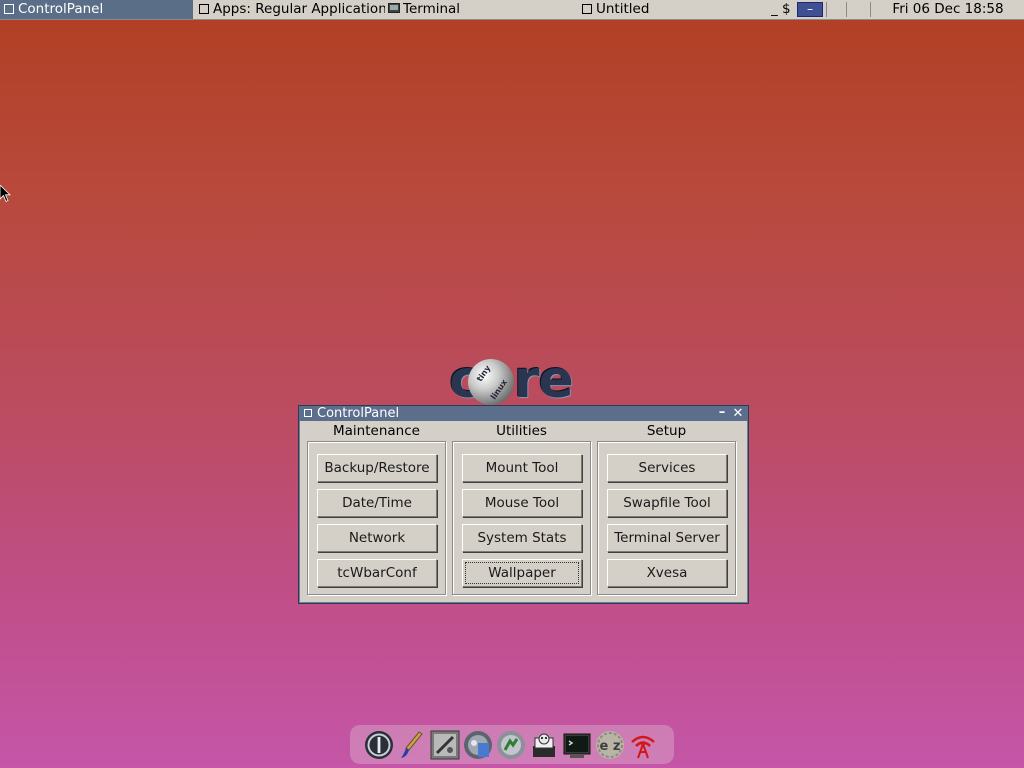 The width and height of the screenshot is (1024, 768). Describe the element at coordinates (667, 573) in the screenshot. I see `xvesa-button: Xvesa` at that location.